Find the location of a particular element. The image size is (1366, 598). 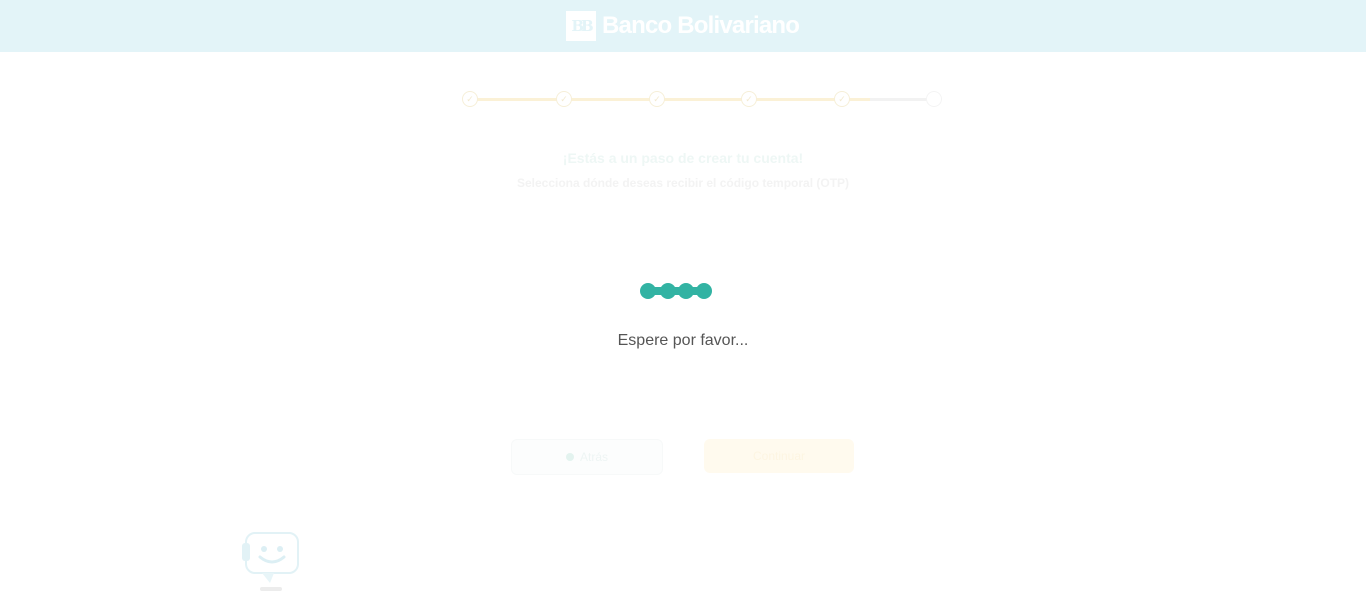

continue-button: Continuar is located at coordinates (779, 456).